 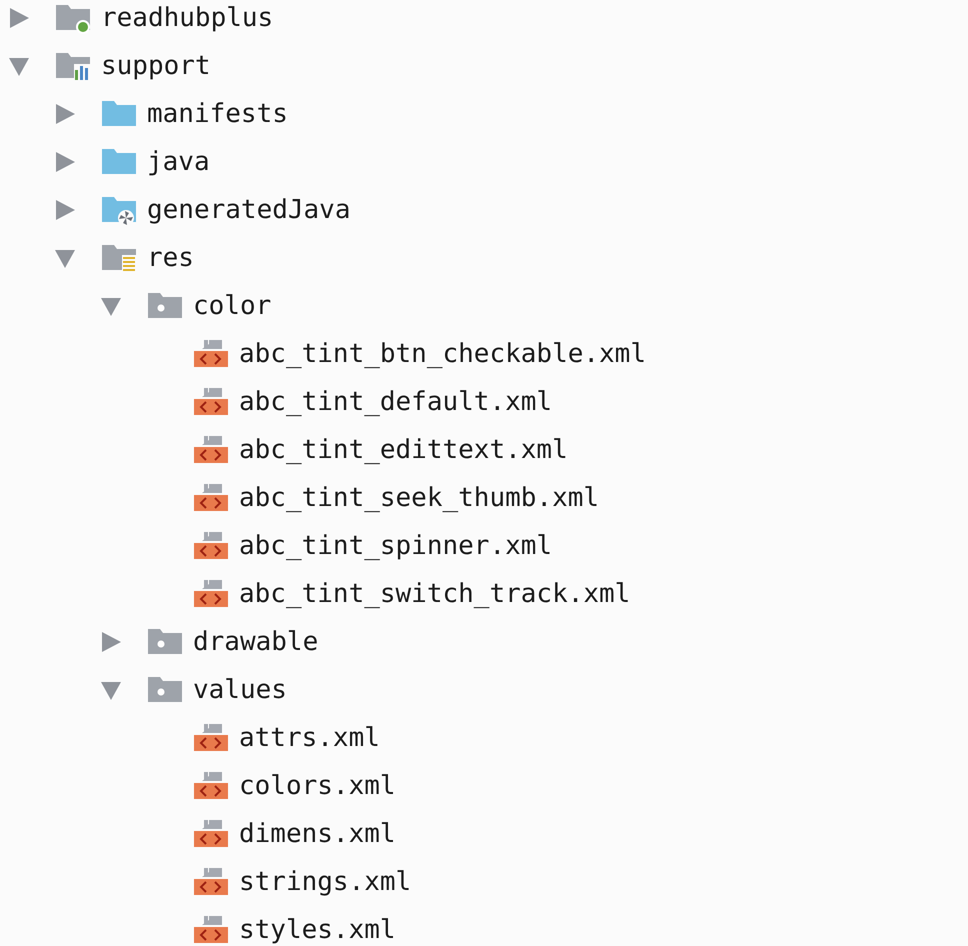 I want to click on tree-item: abc_tint_btn_checkable.xml, so click(x=442, y=354).